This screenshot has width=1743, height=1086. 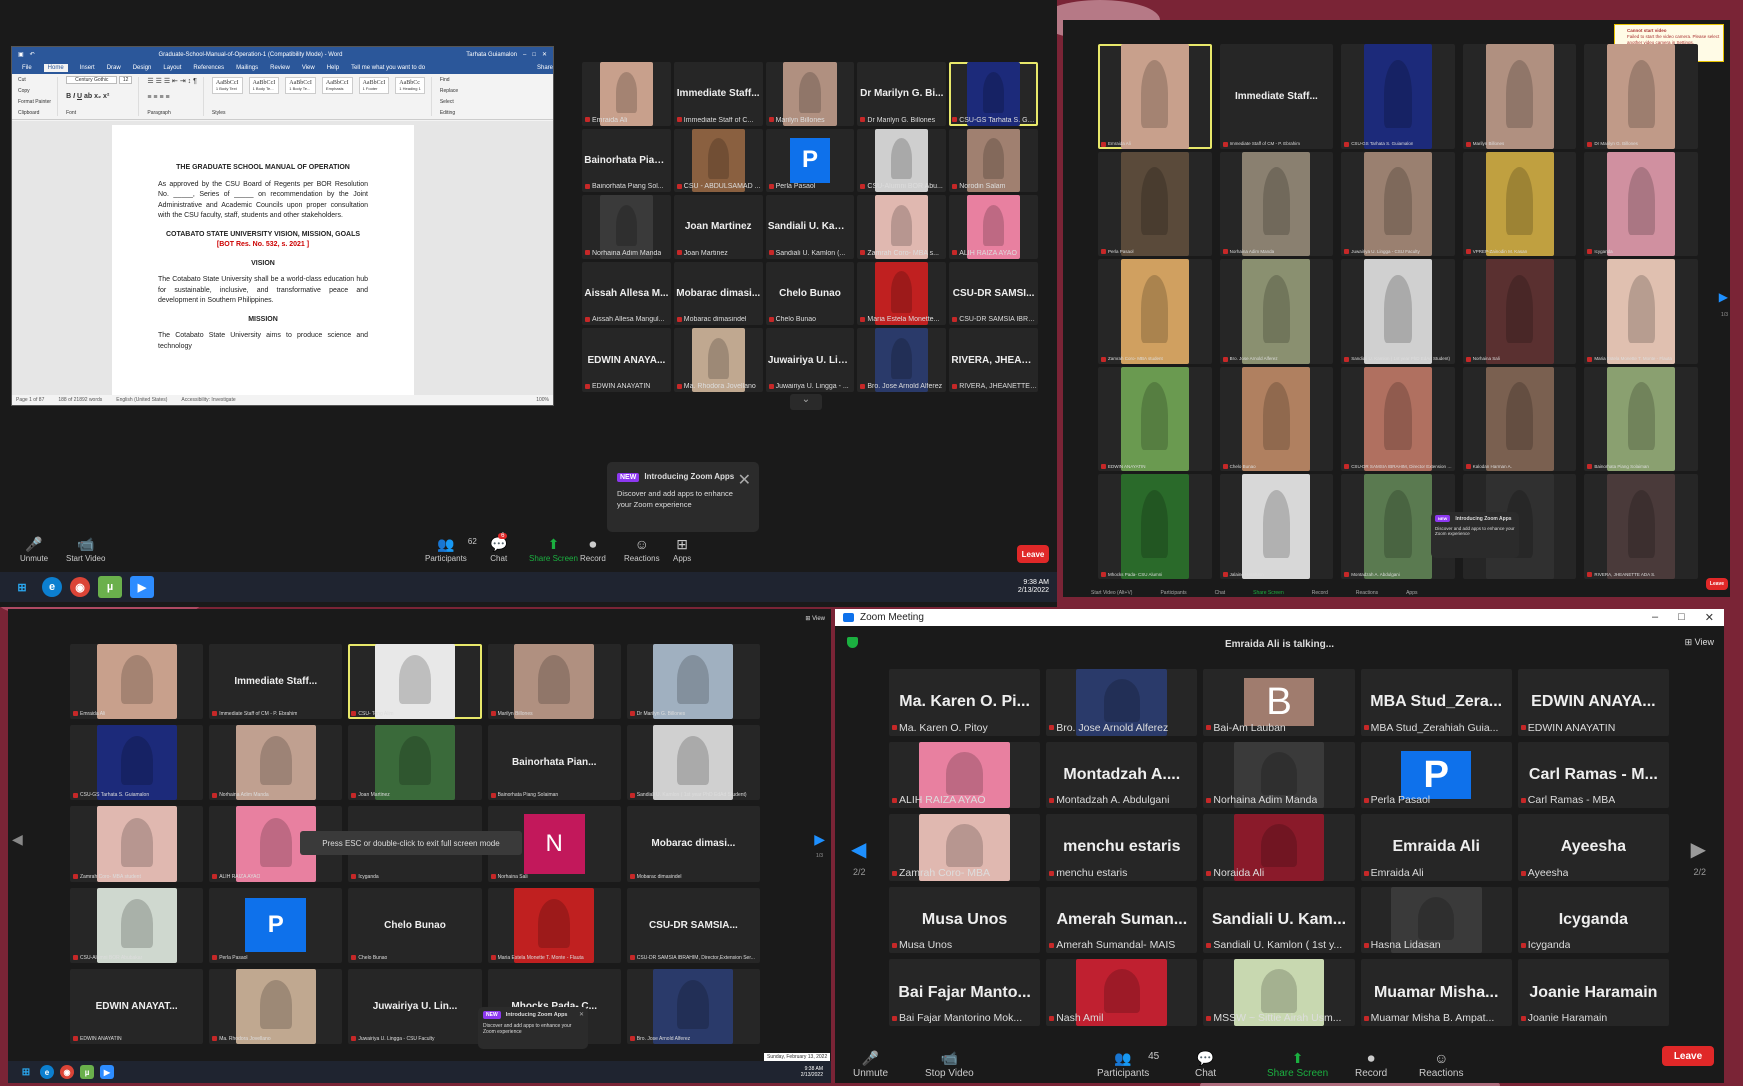 What do you see at coordinates (172, 97) in the screenshot?
I see `align-buttons: ≡ ≡ ≡ ≡` at bounding box center [172, 97].